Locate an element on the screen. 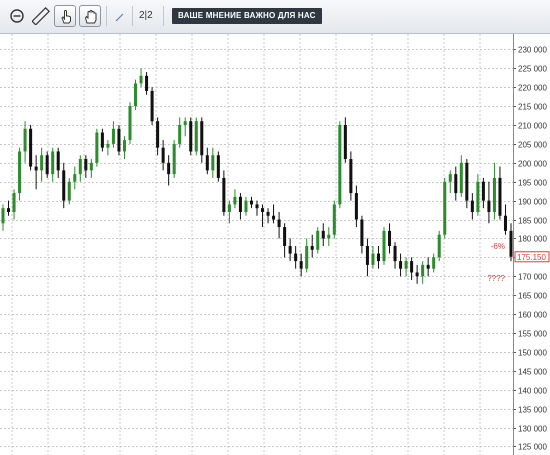 Image resolution: width=550 pixels, height=455 pixels. zoom-out-button is located at coordinates (17, 16).